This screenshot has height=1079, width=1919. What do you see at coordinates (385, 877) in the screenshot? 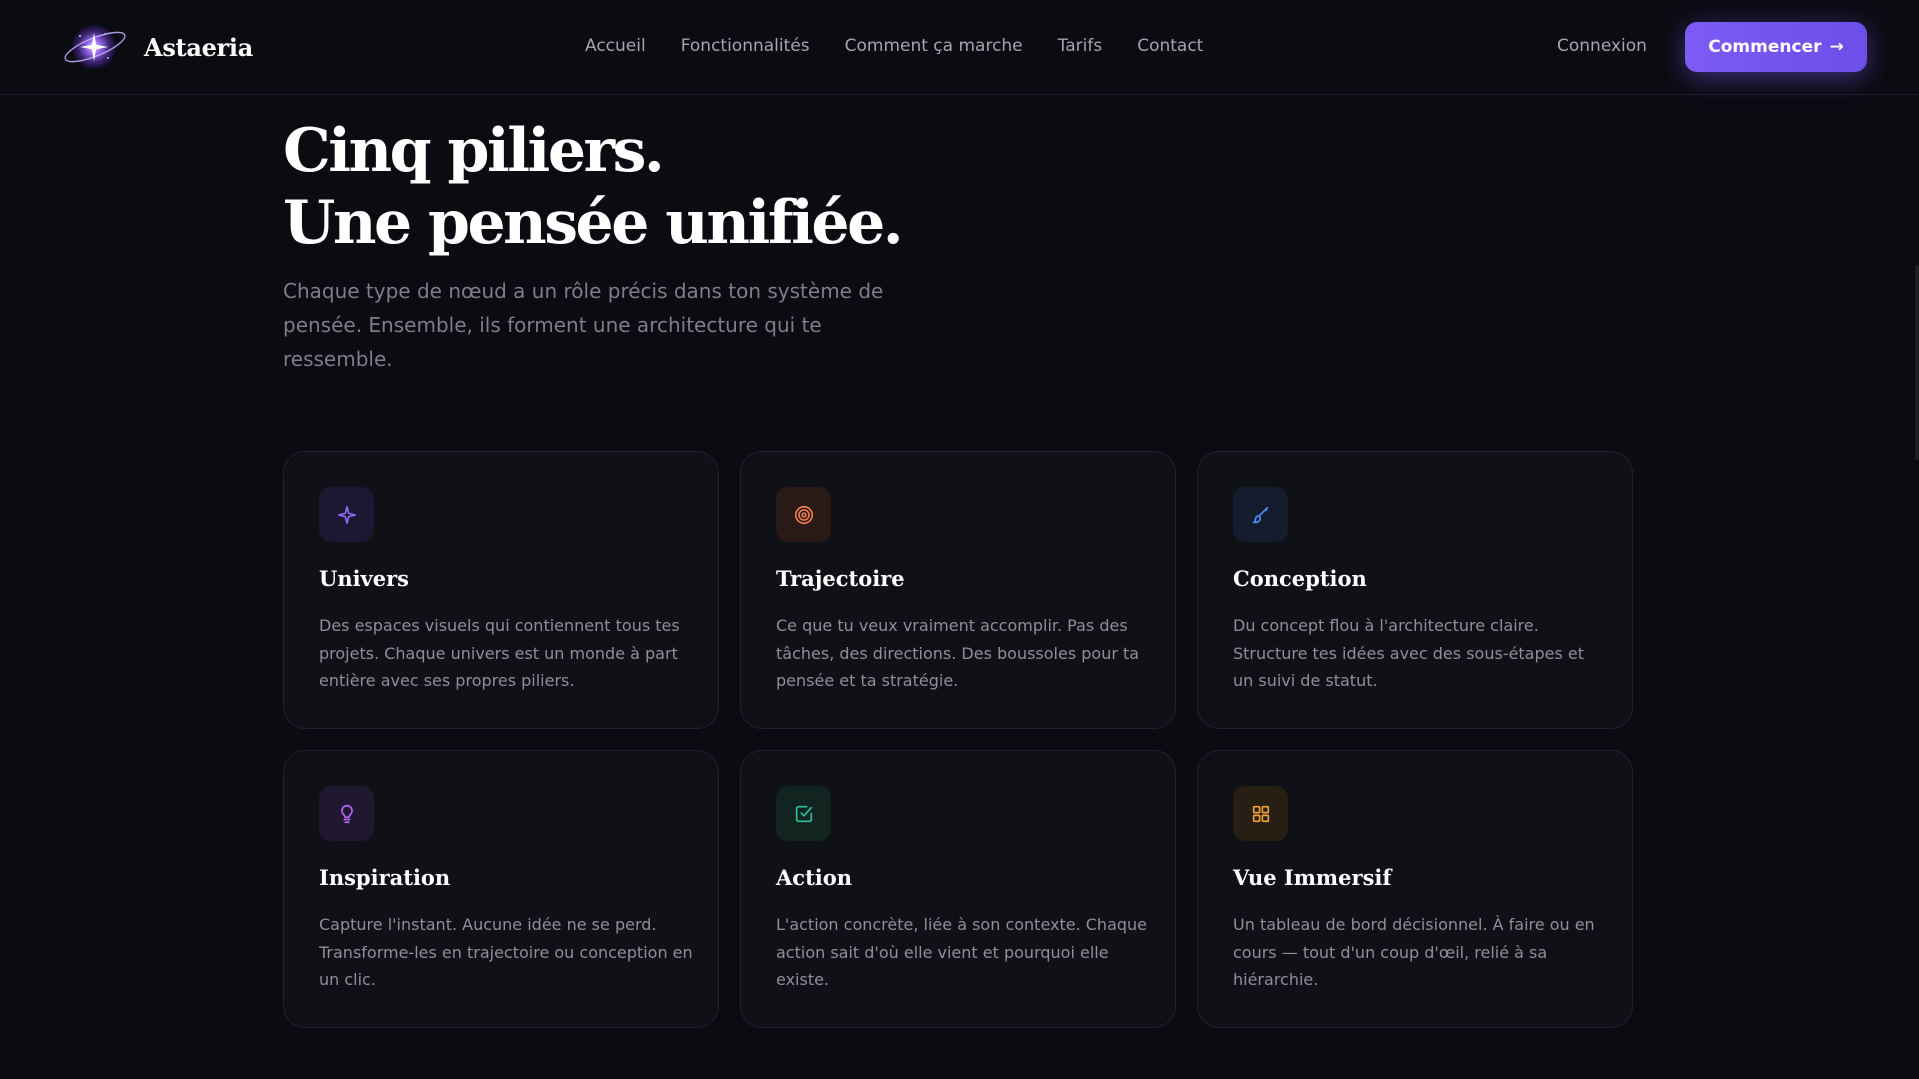
I see `card-title: Inspiration` at bounding box center [385, 877].